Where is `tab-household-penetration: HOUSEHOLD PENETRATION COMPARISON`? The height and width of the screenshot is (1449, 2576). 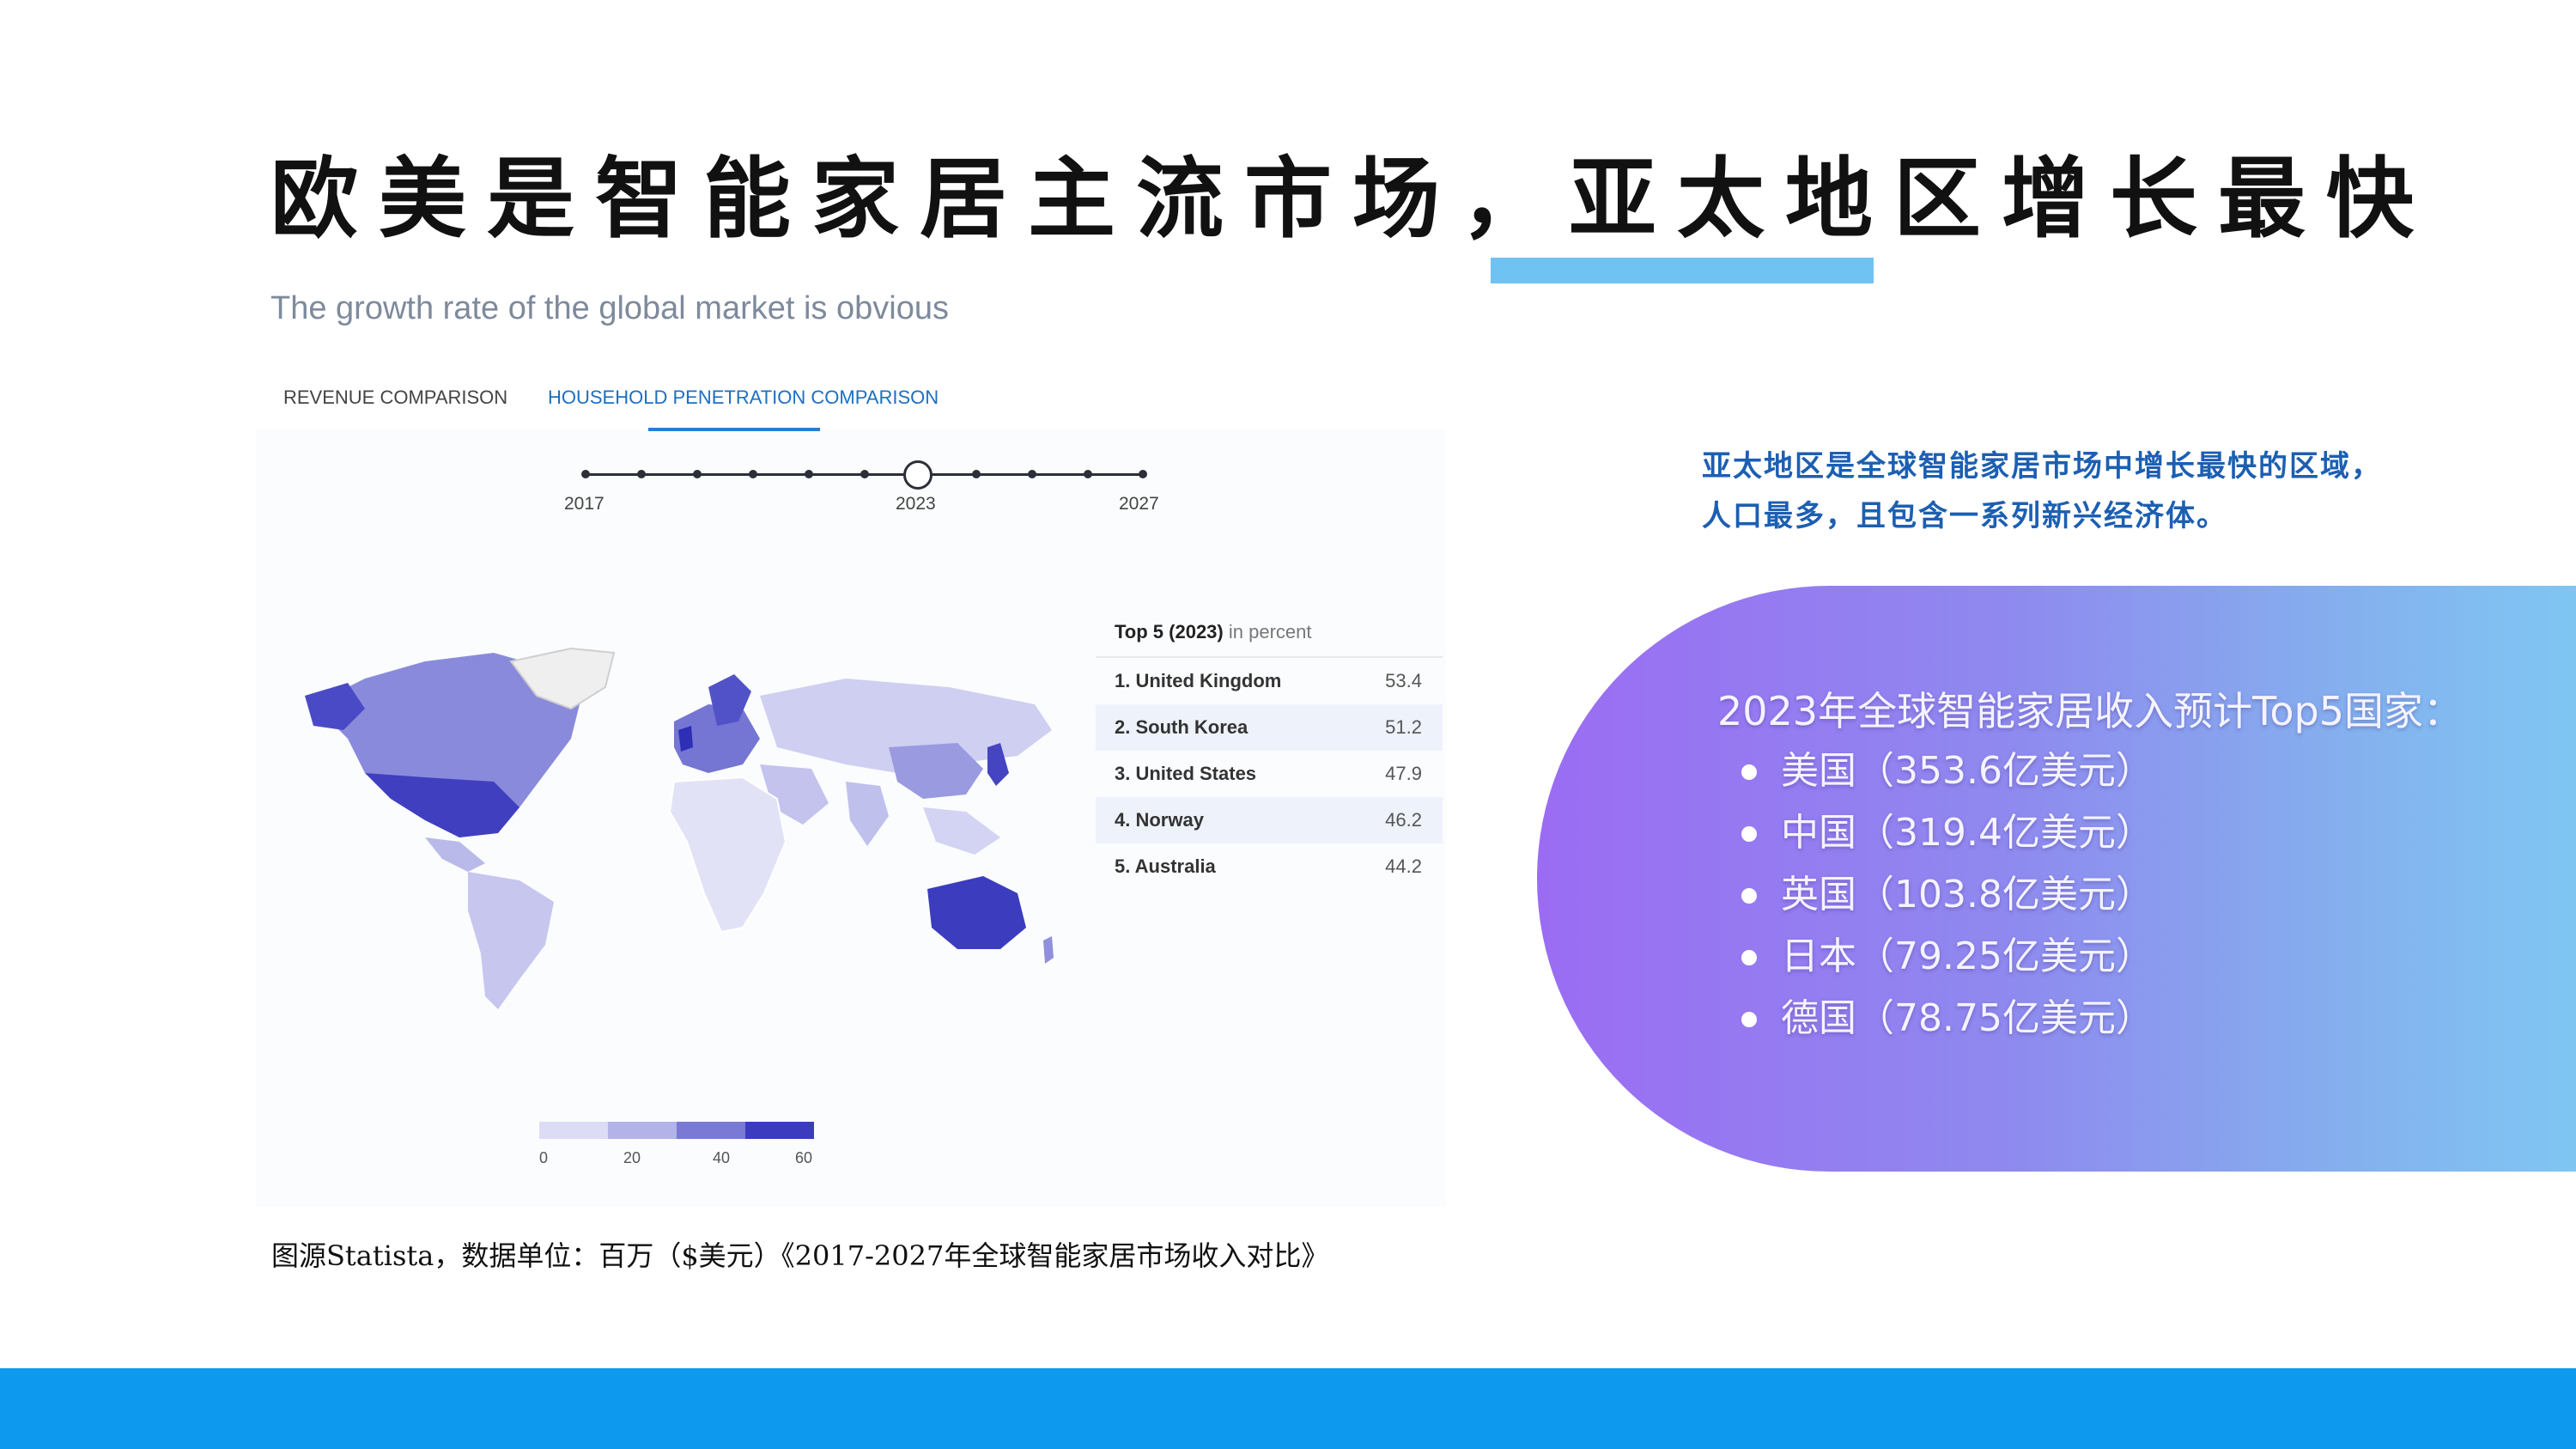
tab-household-penetration: HOUSEHOLD PENETRATION COMPARISON is located at coordinates (744, 398).